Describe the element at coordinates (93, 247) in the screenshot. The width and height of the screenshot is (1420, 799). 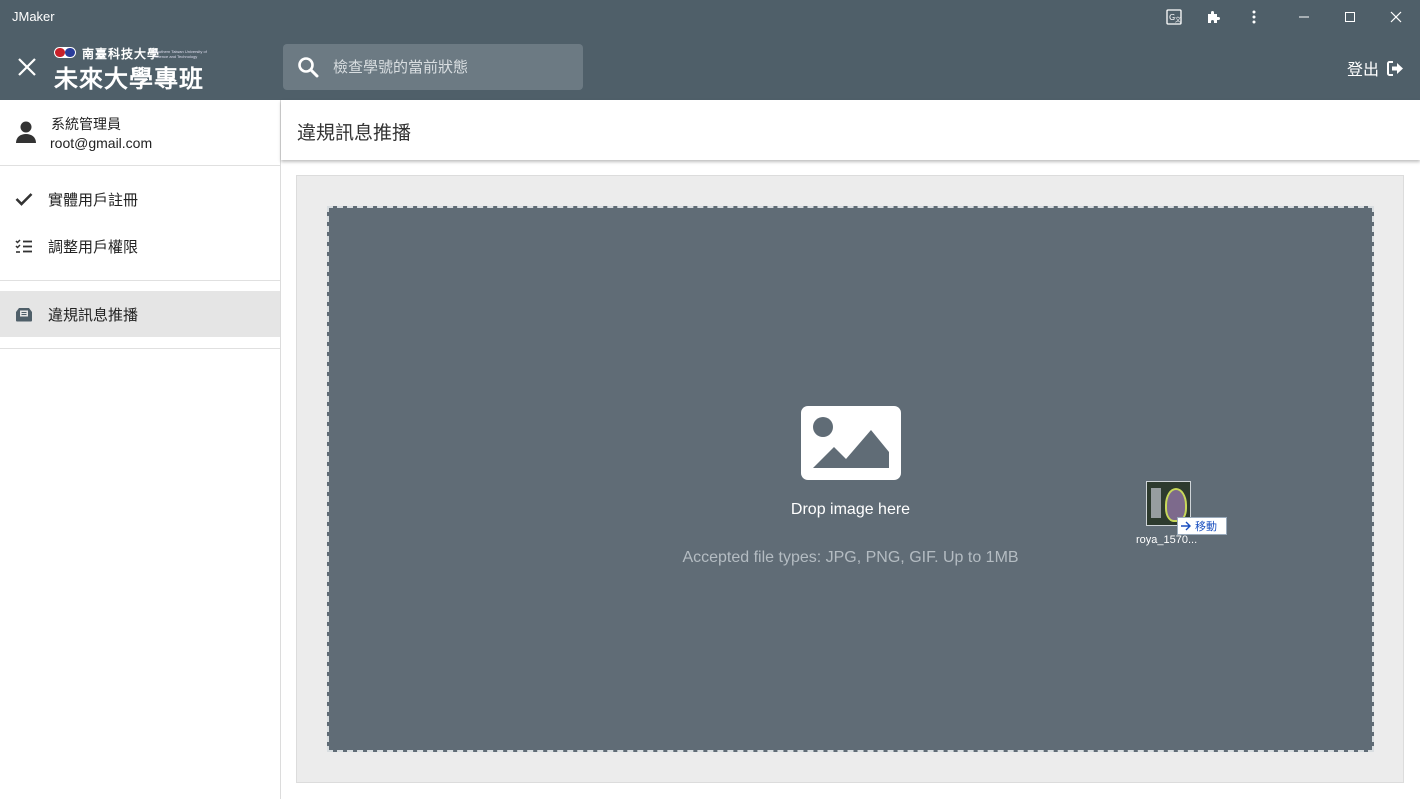
I see `sidebar-item-label: 調整用戶權限` at that location.